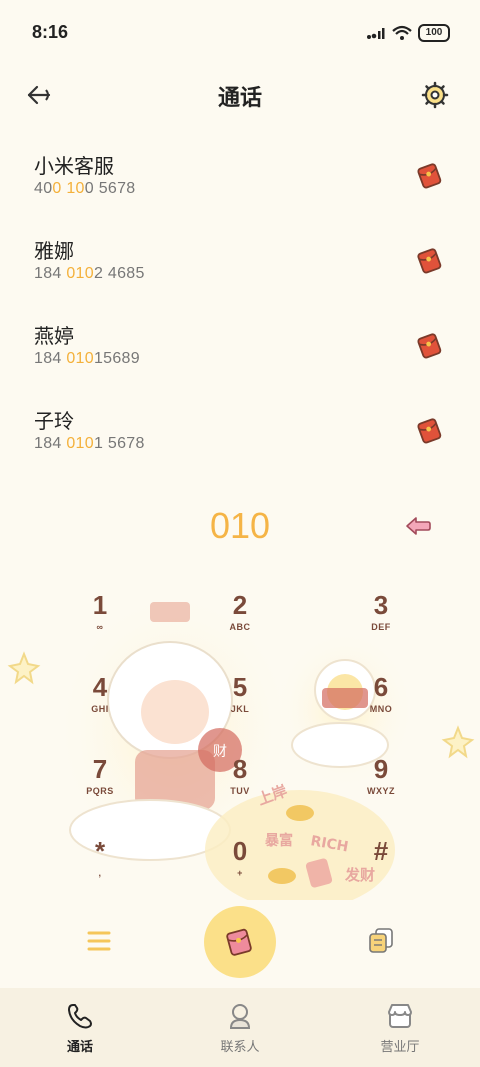 The width and height of the screenshot is (480, 1067). Describe the element at coordinates (239, 98) in the screenshot. I see `page-title: 通话` at that location.